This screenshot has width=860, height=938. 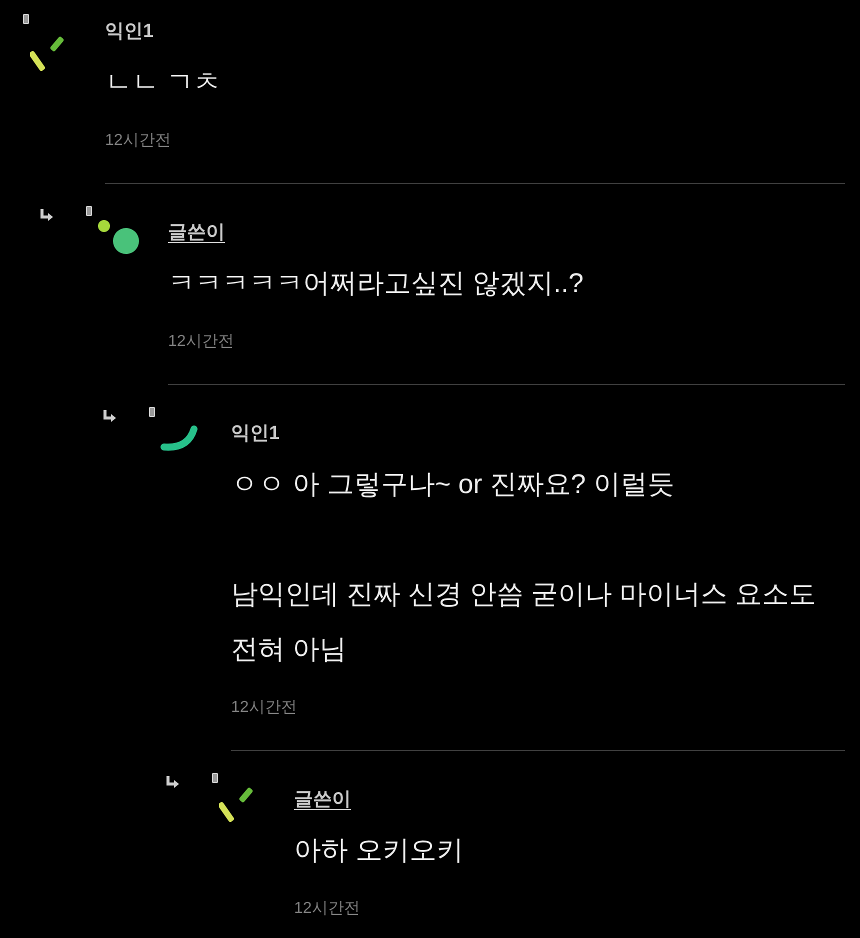 What do you see at coordinates (524, 622) in the screenshot?
I see `comment-text: 남익인데 진짜 신경 안씀 굳이나 마이너스 요소도 전혀 아님` at bounding box center [524, 622].